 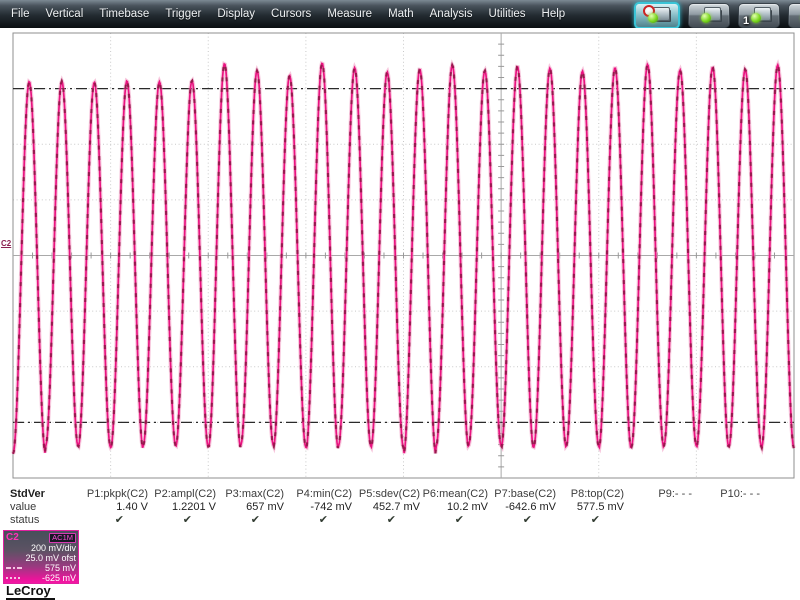 What do you see at coordinates (590, 494) in the screenshot?
I see `measure-label-P8: P8:top(C2)` at bounding box center [590, 494].